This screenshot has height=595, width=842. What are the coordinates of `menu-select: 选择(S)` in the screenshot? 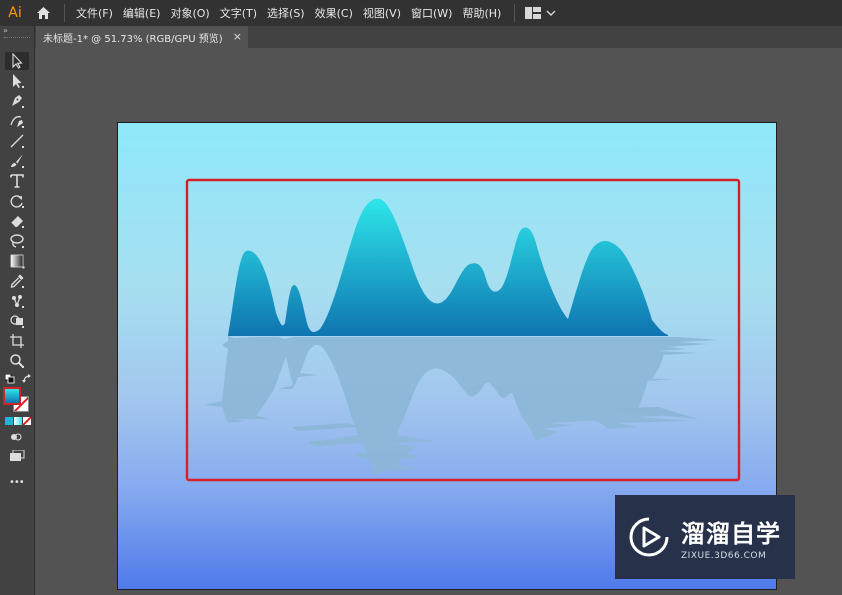 It's located at (286, 13).